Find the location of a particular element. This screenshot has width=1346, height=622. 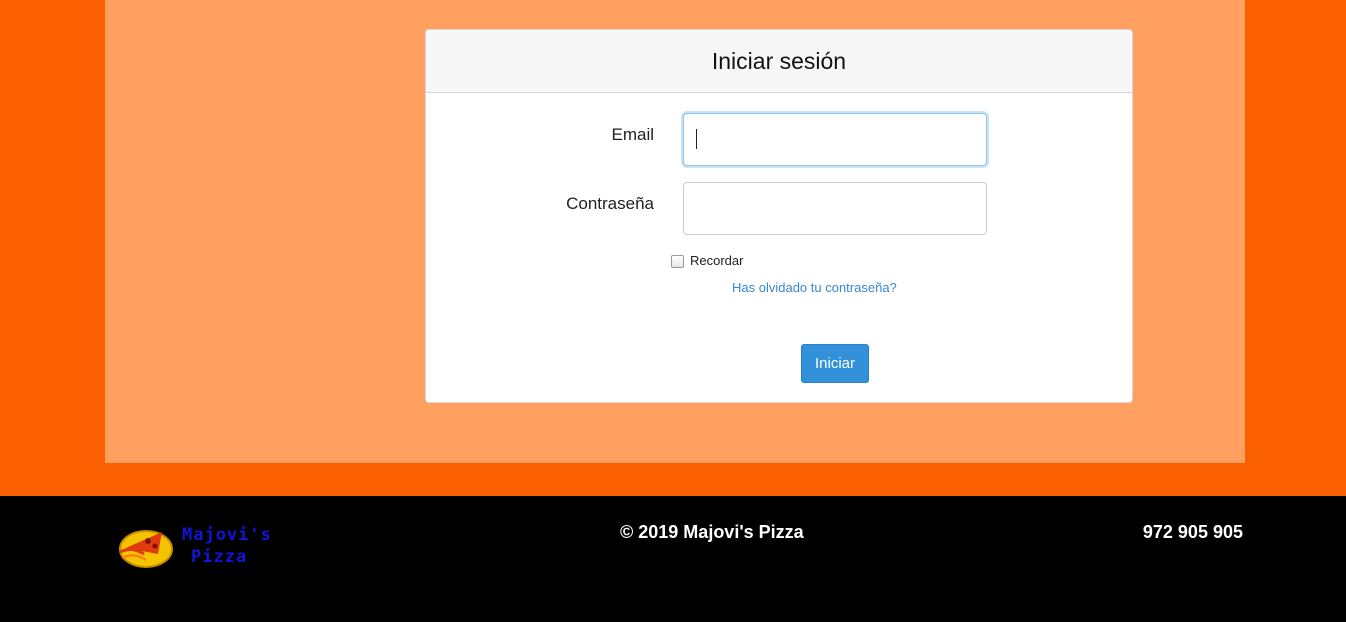

phone-number: 972 905 905 is located at coordinates (1192, 532).